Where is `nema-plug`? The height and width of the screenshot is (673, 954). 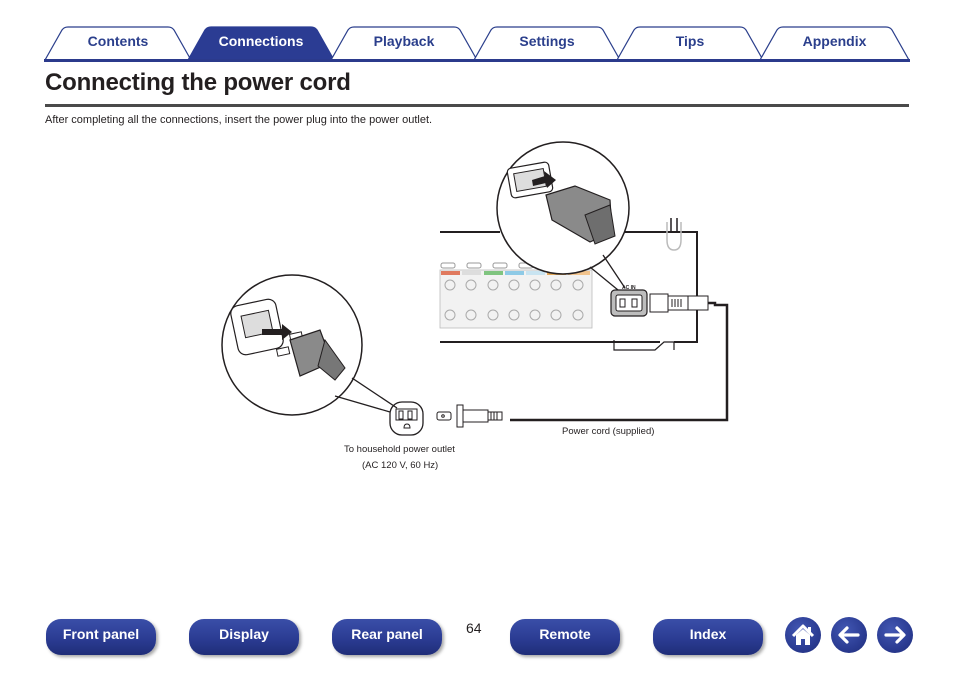 nema-plug is located at coordinates (469, 416).